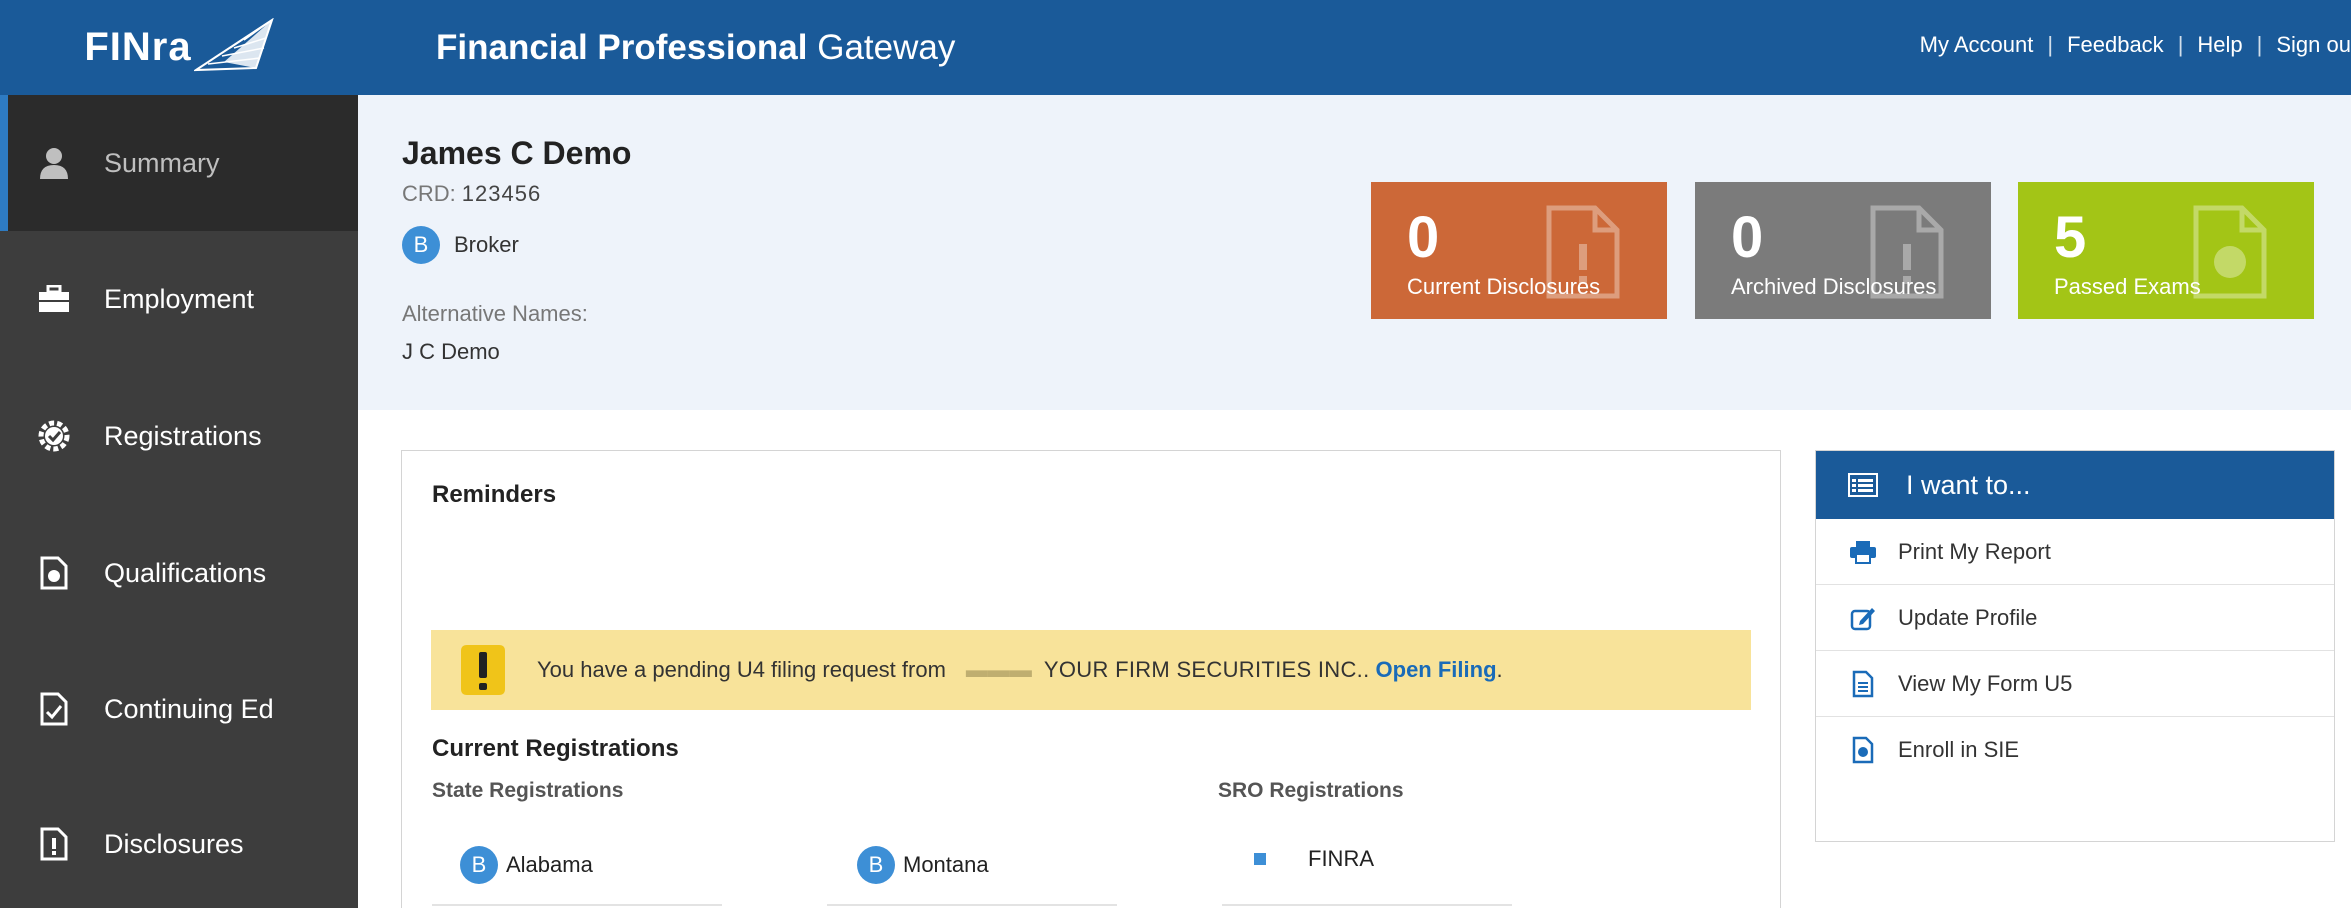  What do you see at coordinates (501, 193) in the screenshot?
I see `crd-value: 123456` at bounding box center [501, 193].